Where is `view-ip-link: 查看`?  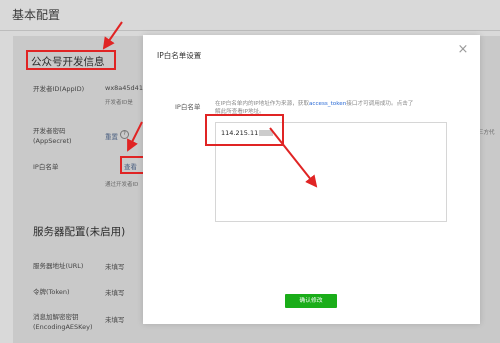
view-ip-link: 查看 is located at coordinates (130, 166).